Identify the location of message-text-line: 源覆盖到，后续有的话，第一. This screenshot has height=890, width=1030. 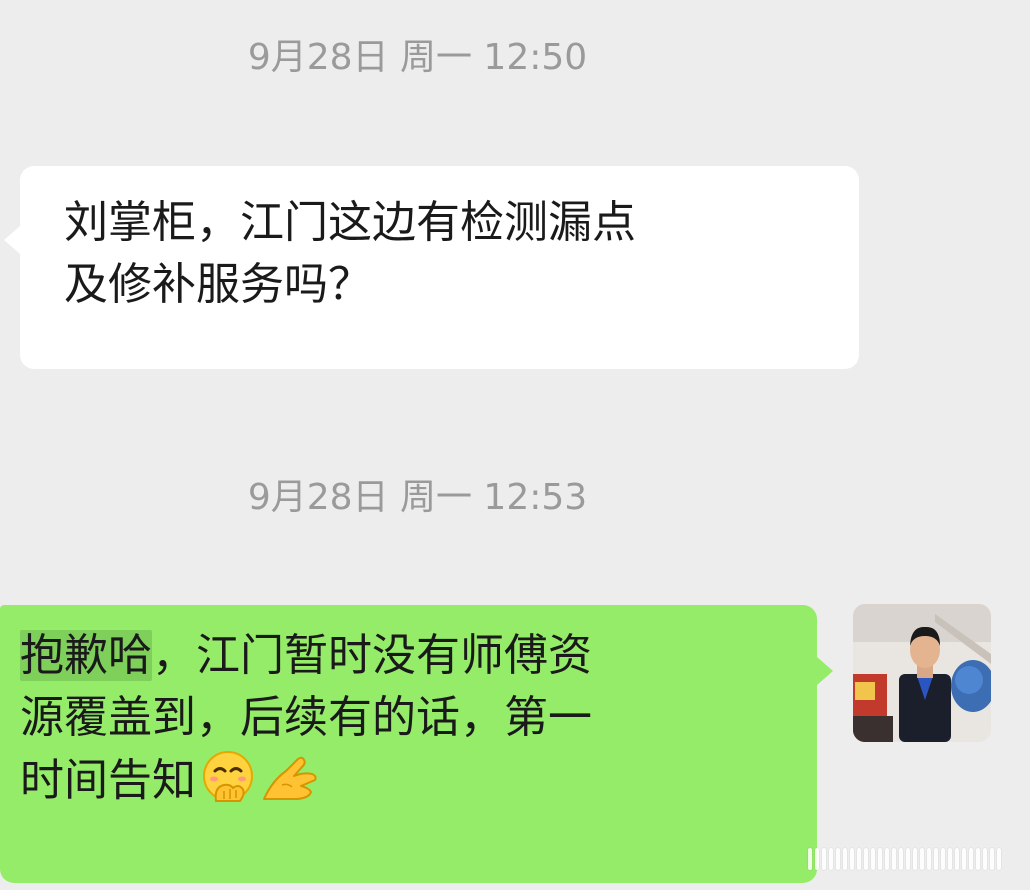
(306, 717).